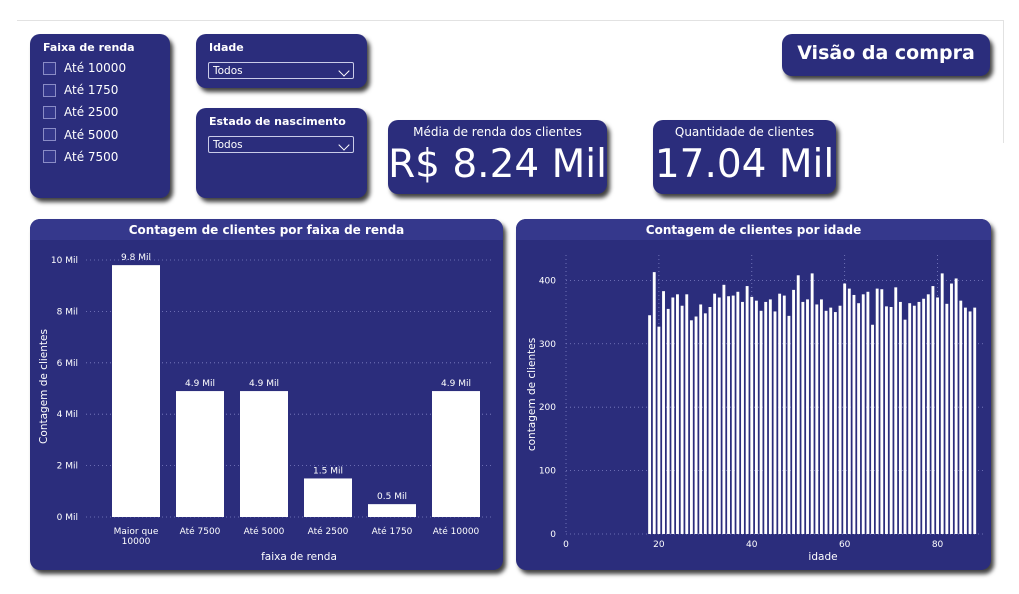  I want to click on estado-dropdown: Todos, so click(281, 144).